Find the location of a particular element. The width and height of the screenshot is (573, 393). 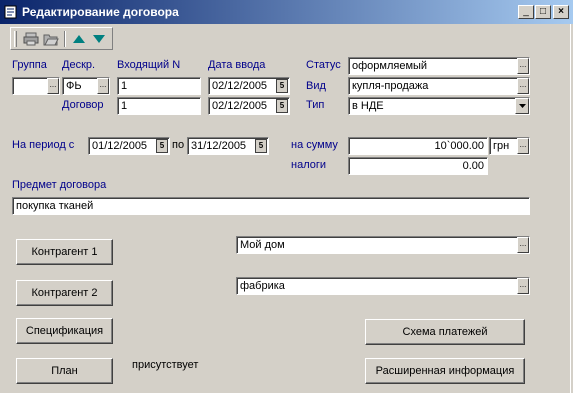

toolbar-separator is located at coordinates (65, 38).